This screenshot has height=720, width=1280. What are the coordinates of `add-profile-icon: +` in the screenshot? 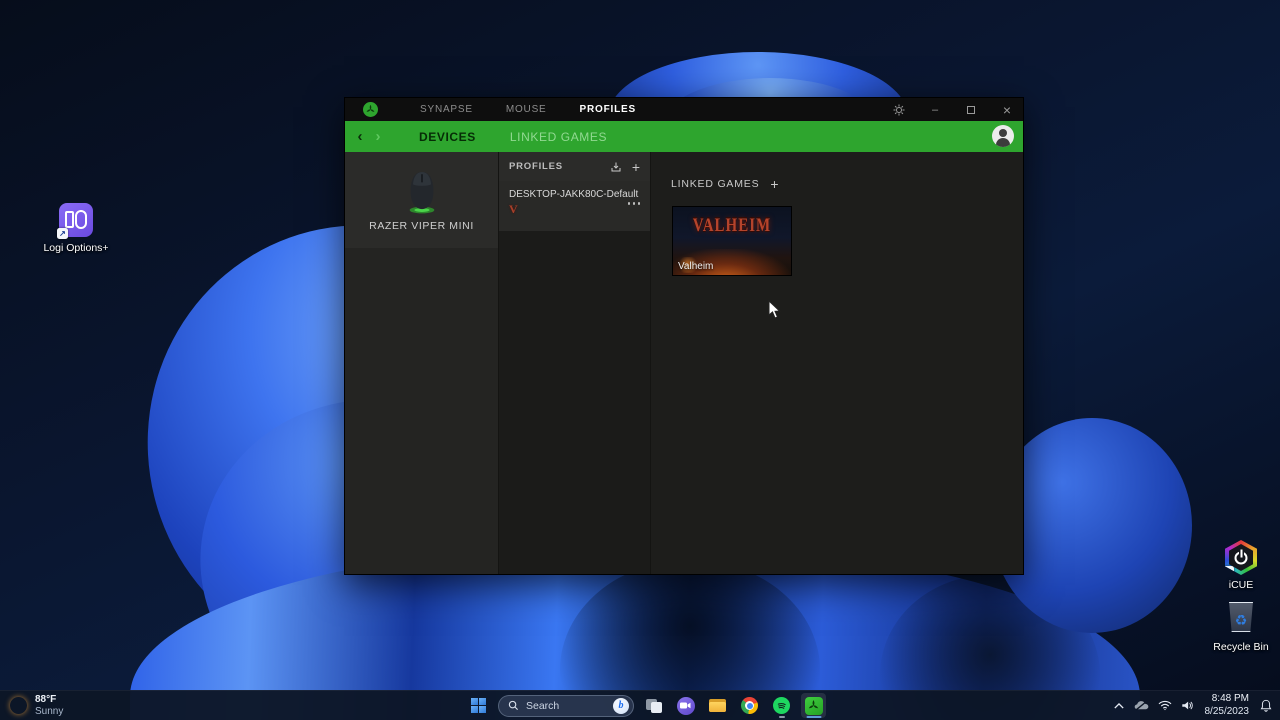 It's located at (636, 167).